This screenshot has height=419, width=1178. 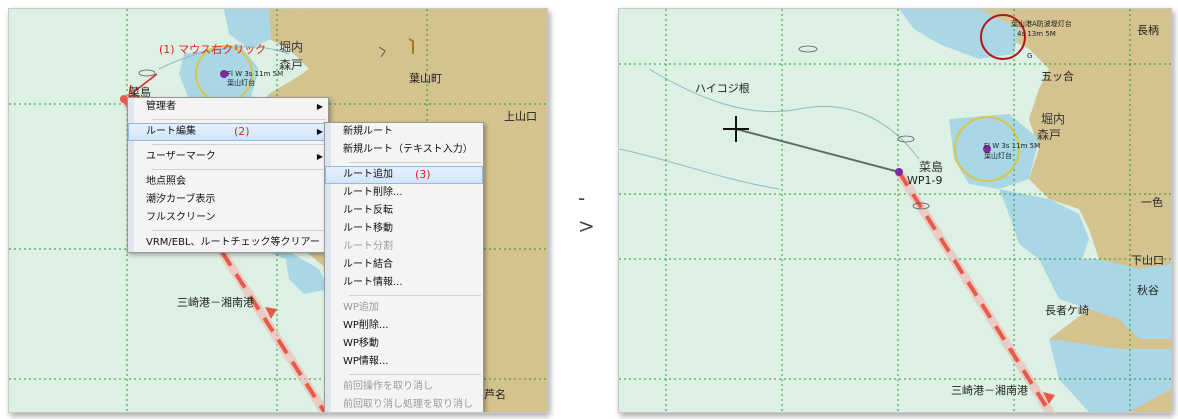 I want to click on map-label-najima: 菜島, so click(x=931, y=167).